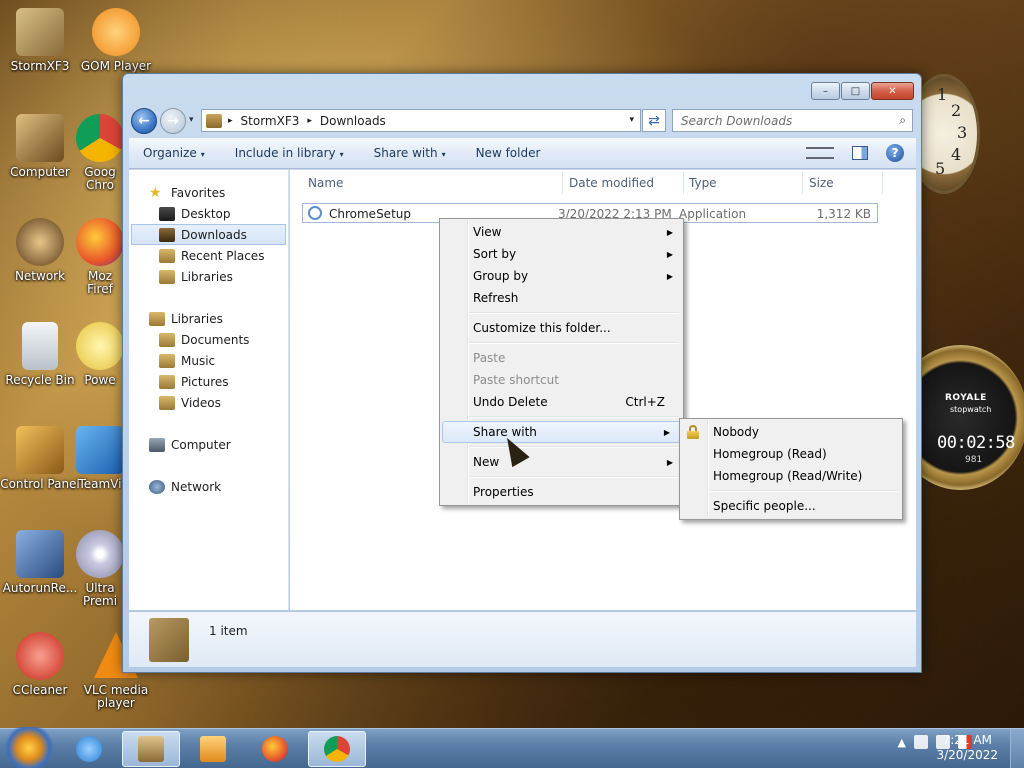  I want to click on new-folder-button: New folder, so click(508, 153).